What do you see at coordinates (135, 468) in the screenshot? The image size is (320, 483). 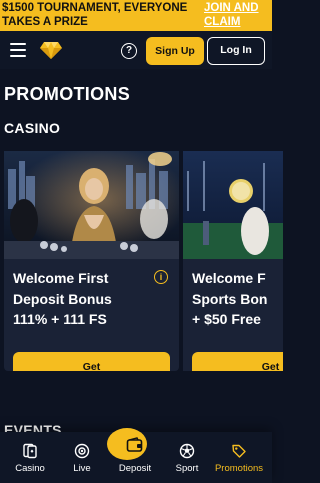 I see `tab-label: Deposit` at bounding box center [135, 468].